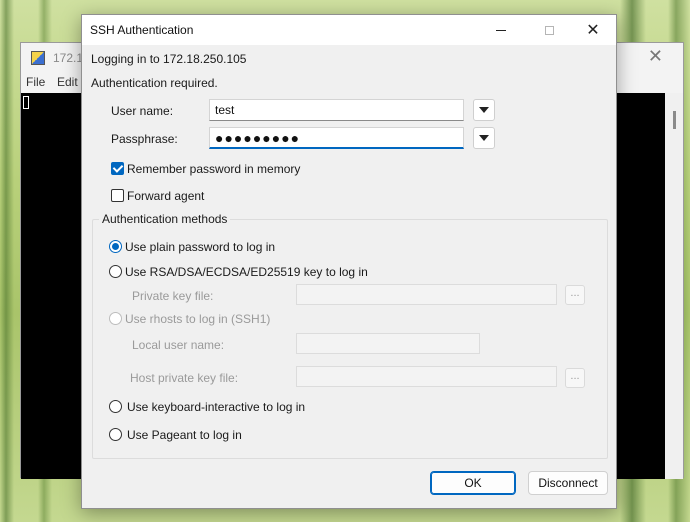  Describe the element at coordinates (426, 294) in the screenshot. I see `private-key-input` at that location.